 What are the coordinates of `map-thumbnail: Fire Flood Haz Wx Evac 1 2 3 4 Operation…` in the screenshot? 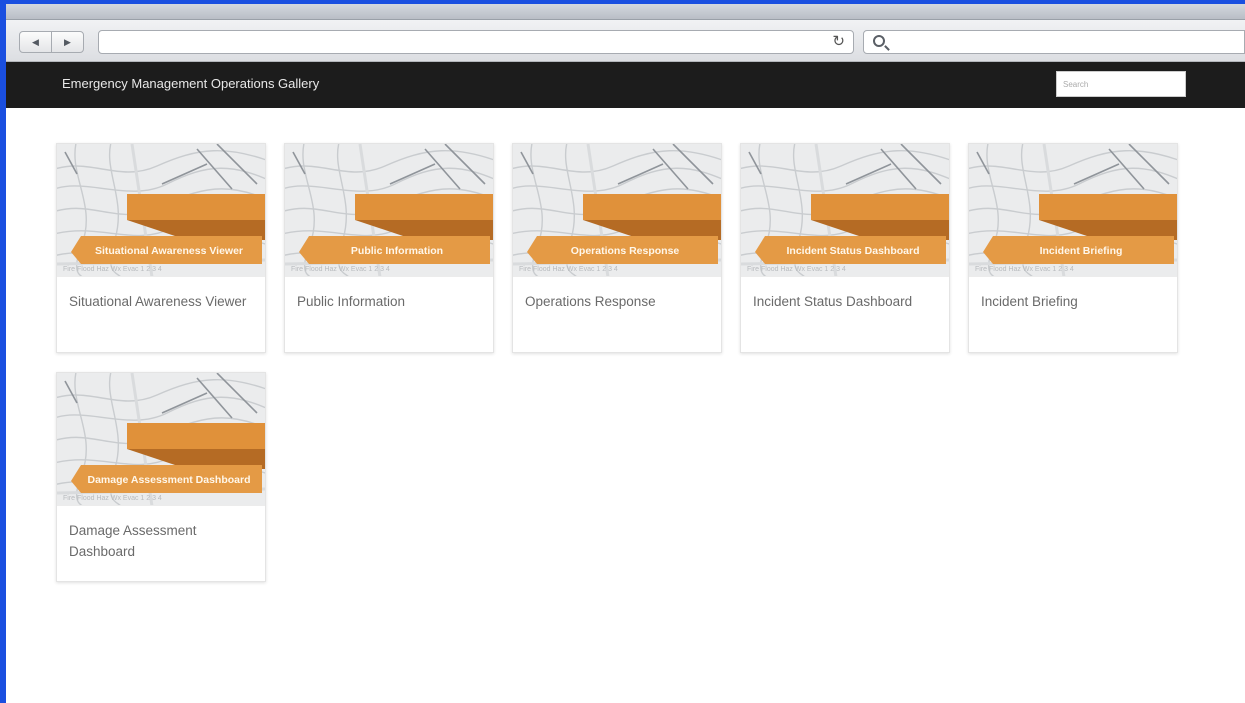 It's located at (617, 210).